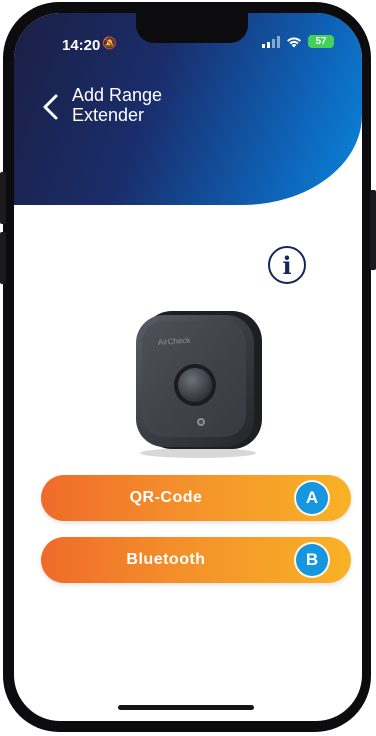 The width and height of the screenshot is (376, 736). I want to click on cellular-signal-icon, so click(271, 41).